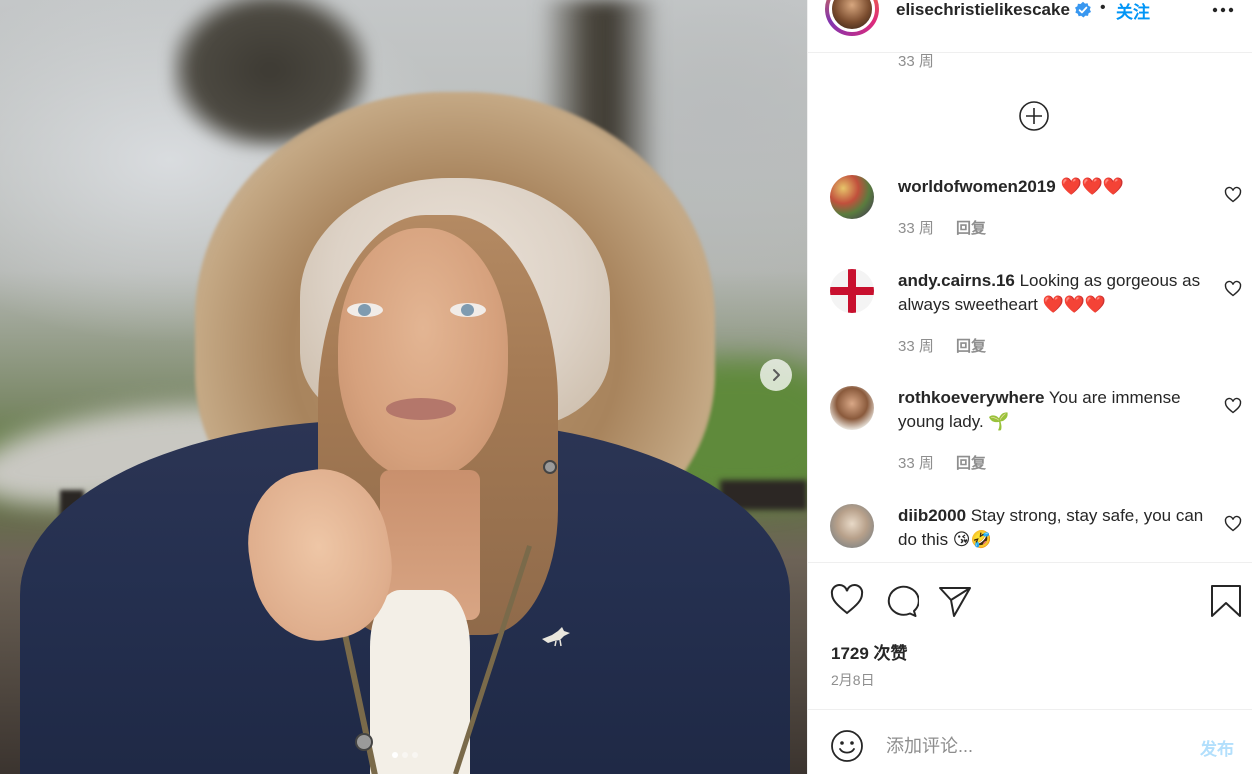  What do you see at coordinates (847, 746) in the screenshot?
I see `emoji-smile-icon` at bounding box center [847, 746].